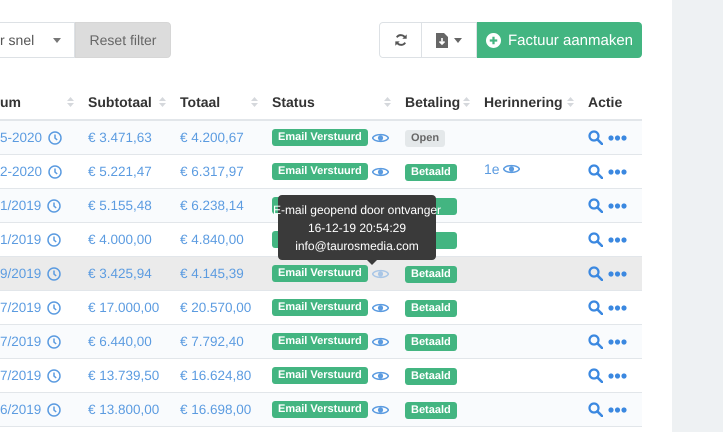 This screenshot has height=432, width=723. What do you see at coordinates (120, 102) in the screenshot?
I see `column-header: Subtotaal` at bounding box center [120, 102].